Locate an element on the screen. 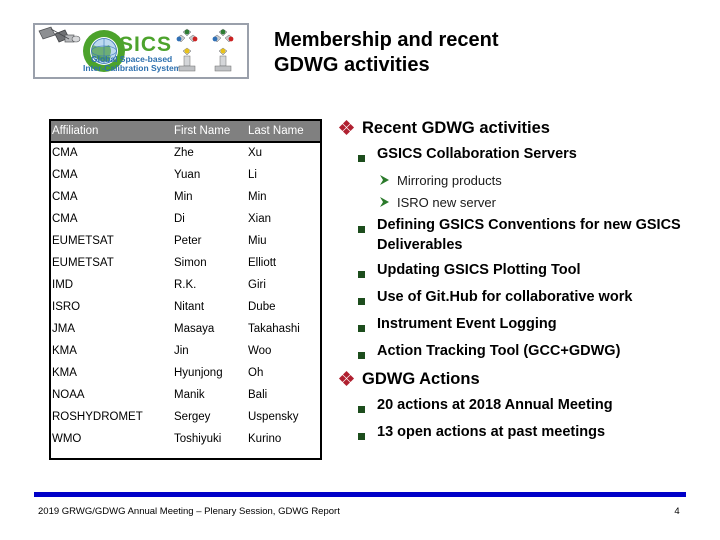 Image resolution: width=720 pixels, height=540 pixels. bullet-item-label: Updating GSICS Plotting Tool is located at coordinates (479, 270).